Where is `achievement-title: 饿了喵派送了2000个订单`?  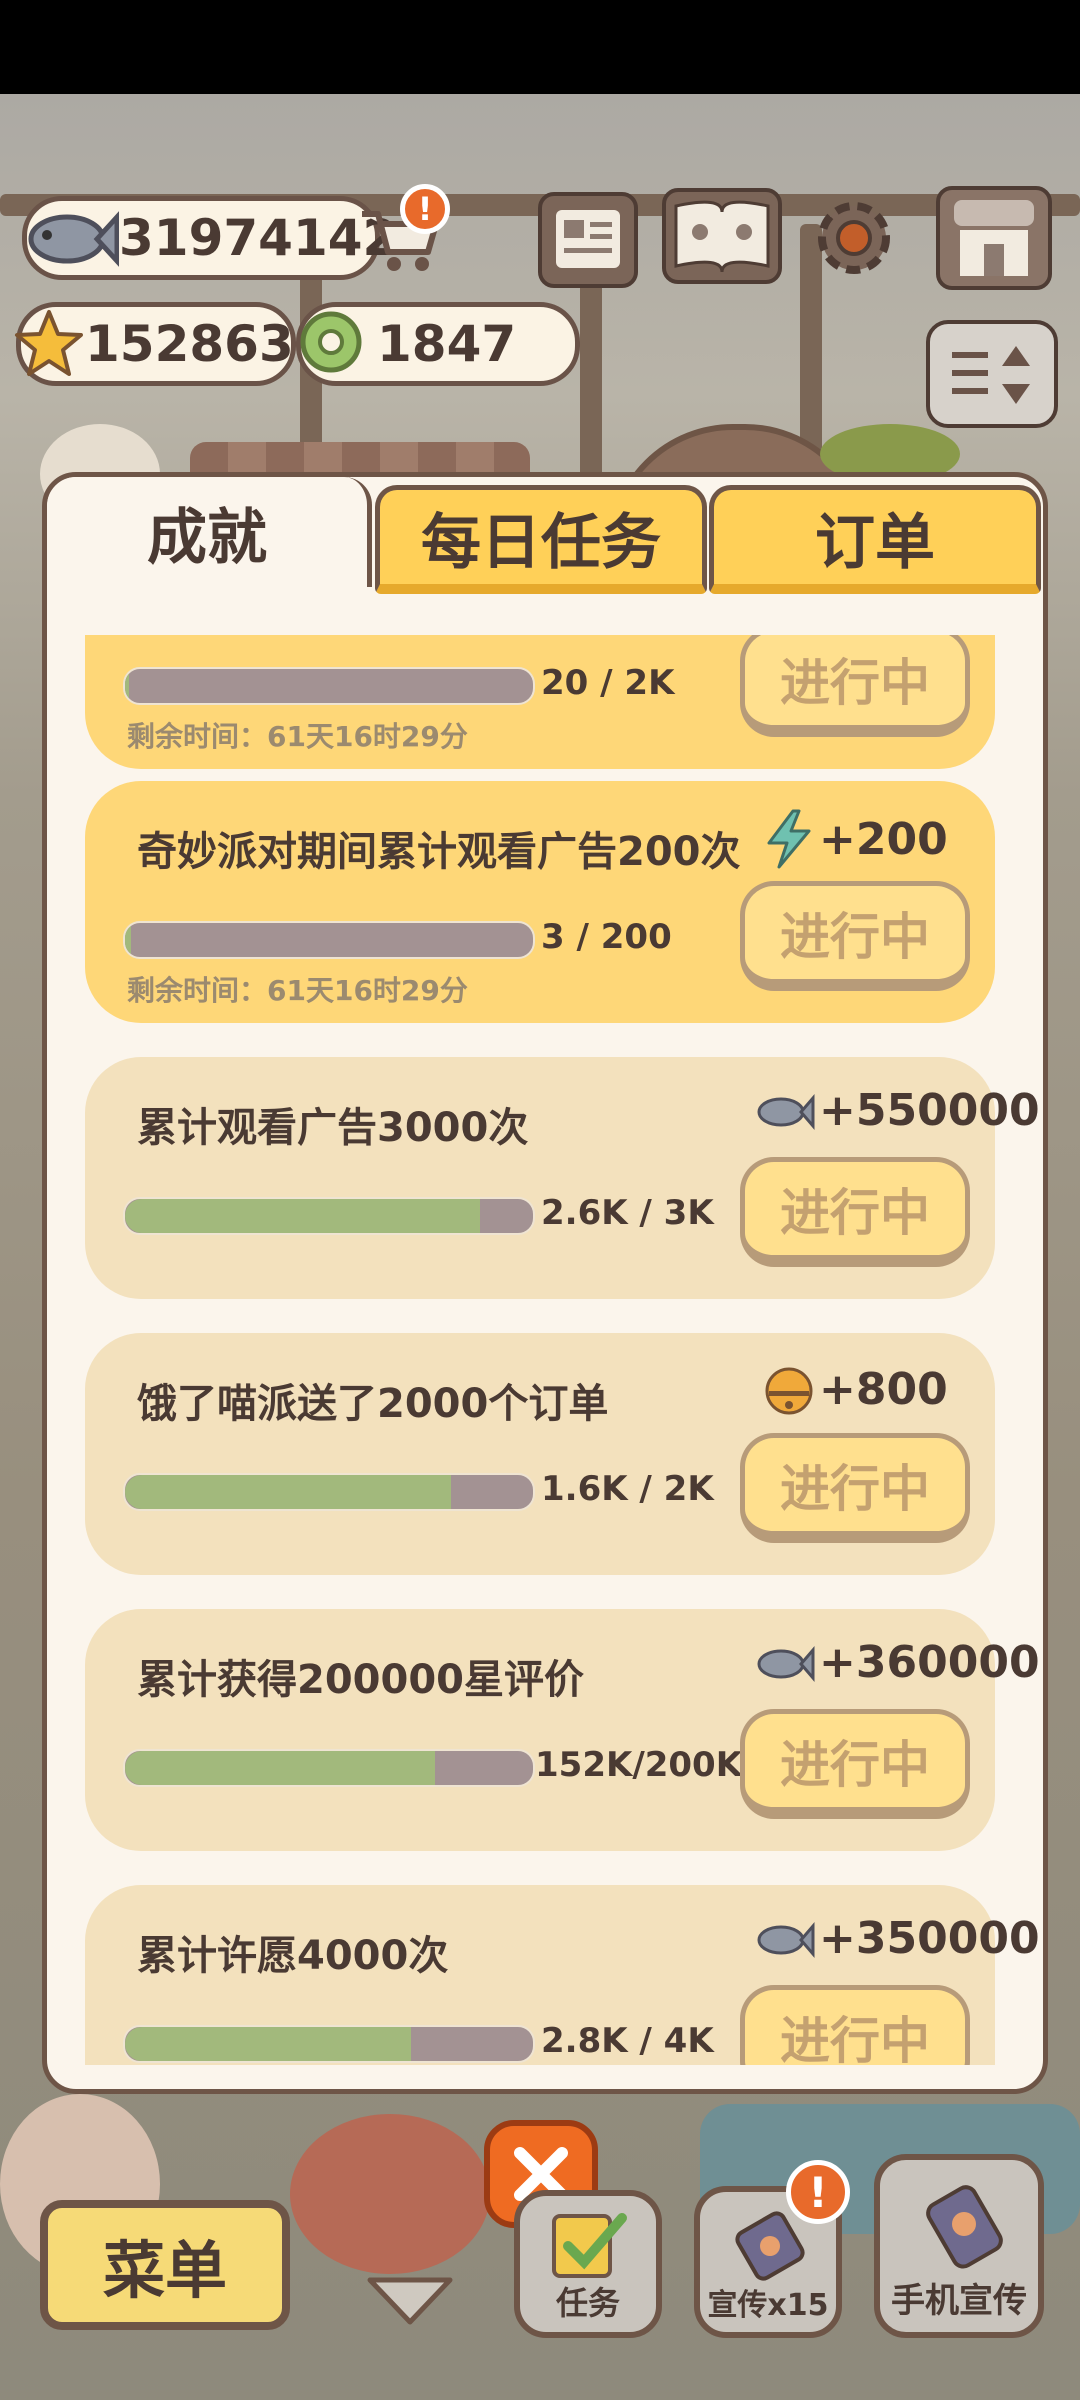 achievement-title: 饿了喵派送了2000个订单 is located at coordinates (373, 1404).